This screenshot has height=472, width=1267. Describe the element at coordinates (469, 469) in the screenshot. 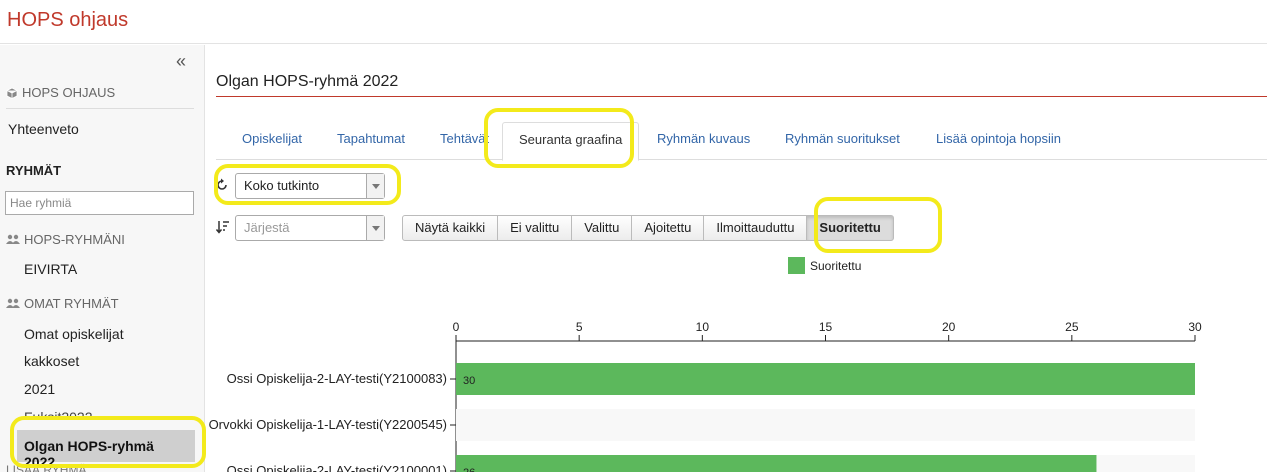

I see `bar-data-label: 26` at that location.